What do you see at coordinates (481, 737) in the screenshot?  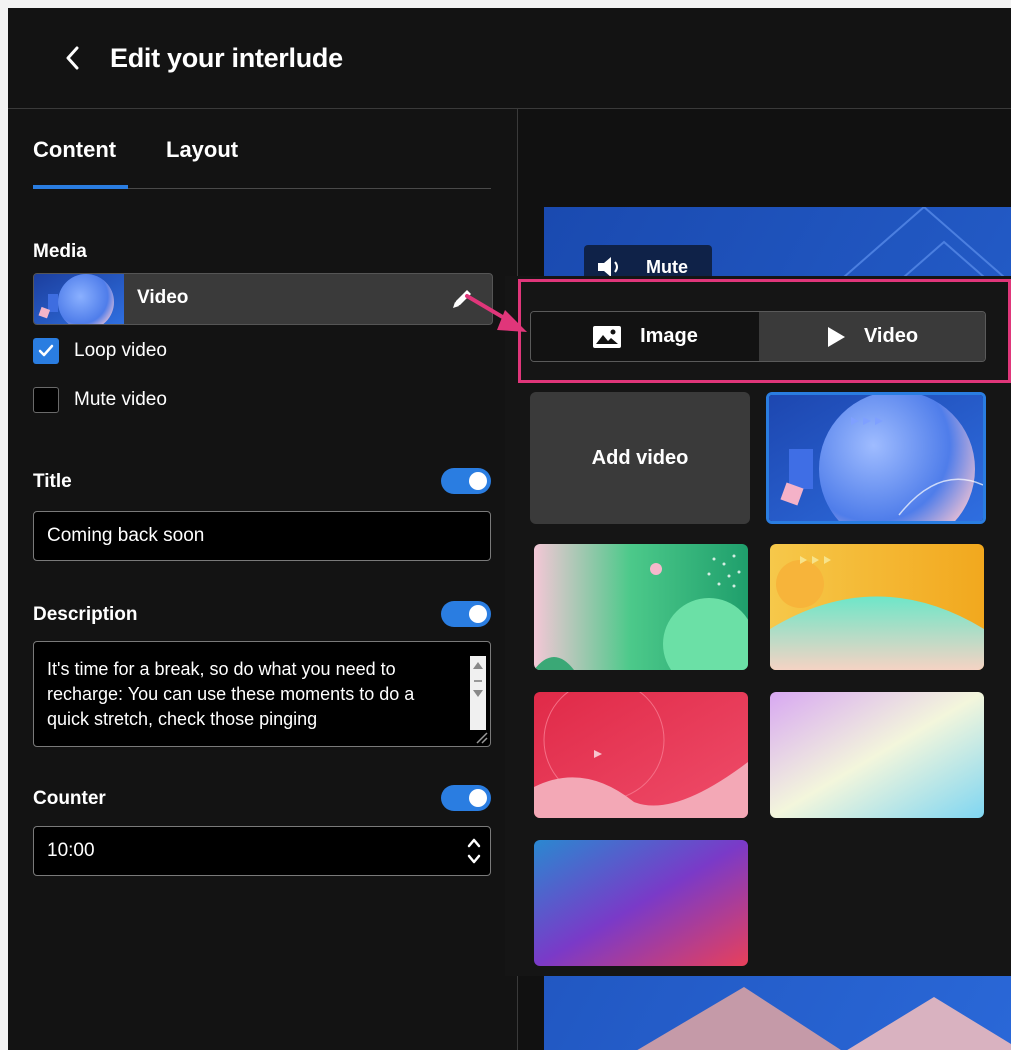 I see `resize-grip-icon` at bounding box center [481, 737].